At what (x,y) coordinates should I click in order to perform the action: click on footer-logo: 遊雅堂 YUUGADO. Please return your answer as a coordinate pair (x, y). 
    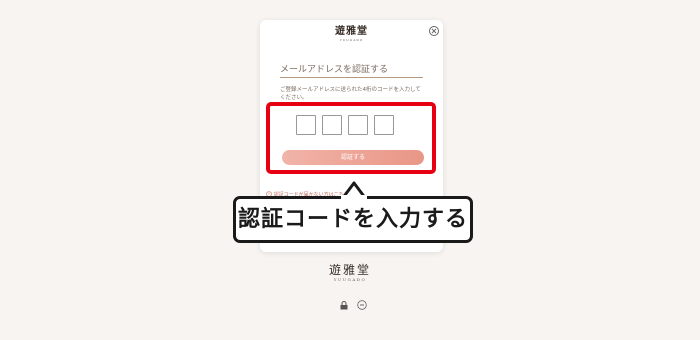
    Looking at the image, I should click on (350, 273).